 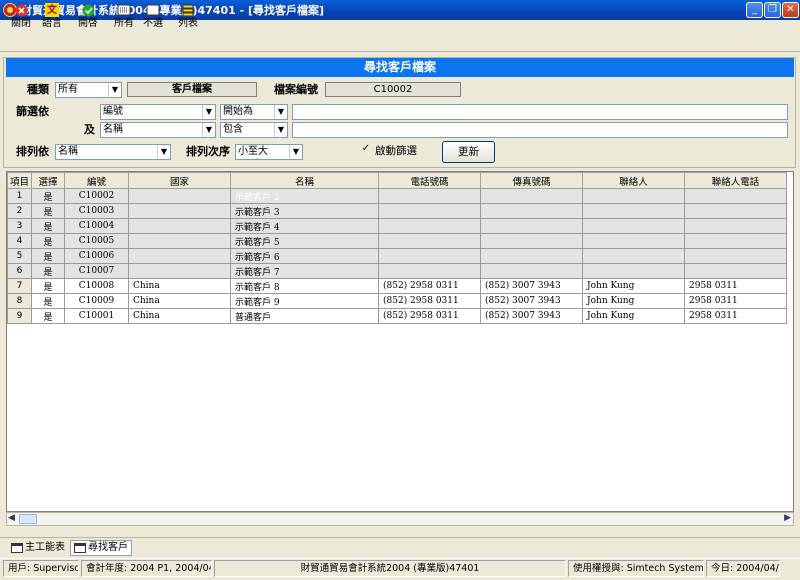 What do you see at coordinates (96, 256) in the screenshot?
I see `table-cell: C10006` at bounding box center [96, 256].